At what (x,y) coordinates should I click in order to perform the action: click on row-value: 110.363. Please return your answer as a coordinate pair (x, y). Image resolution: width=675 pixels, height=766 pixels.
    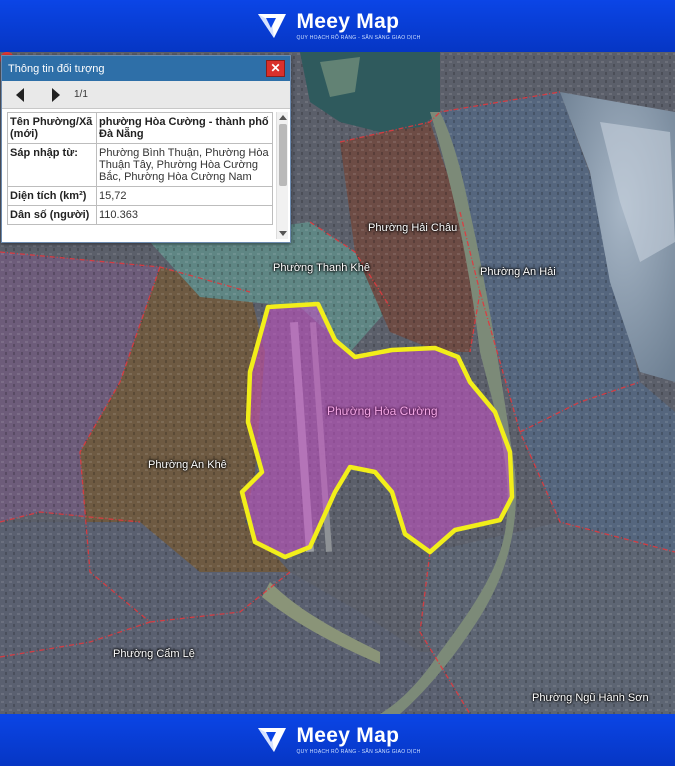
    Looking at the image, I should click on (184, 215).